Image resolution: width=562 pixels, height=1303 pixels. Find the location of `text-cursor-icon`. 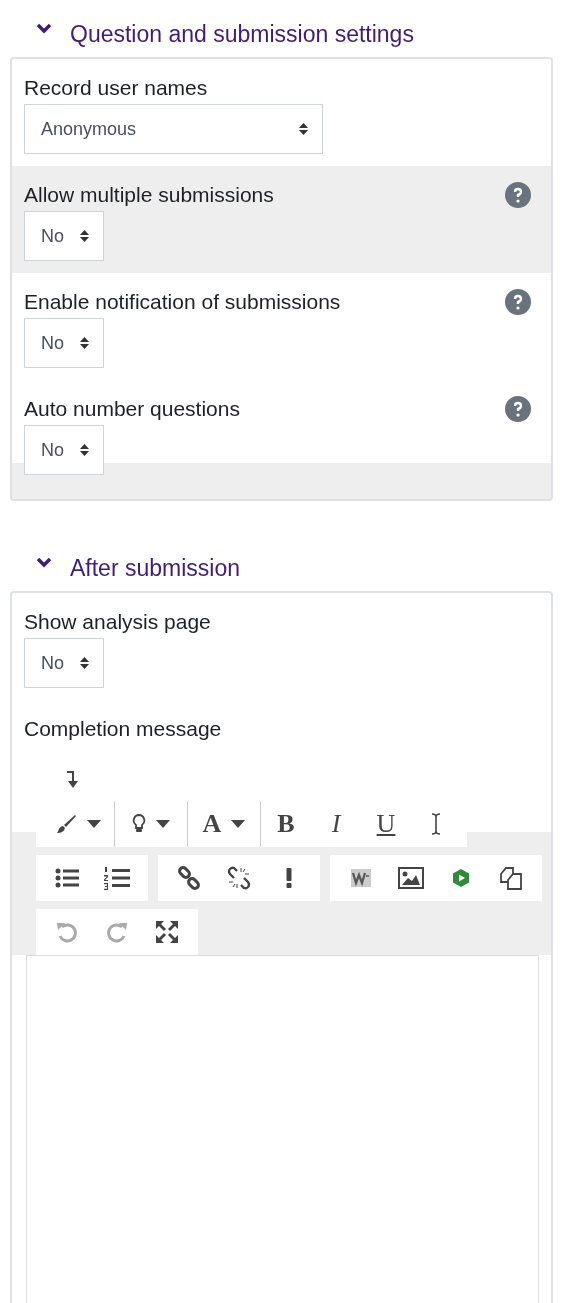

text-cursor-icon is located at coordinates (436, 824).